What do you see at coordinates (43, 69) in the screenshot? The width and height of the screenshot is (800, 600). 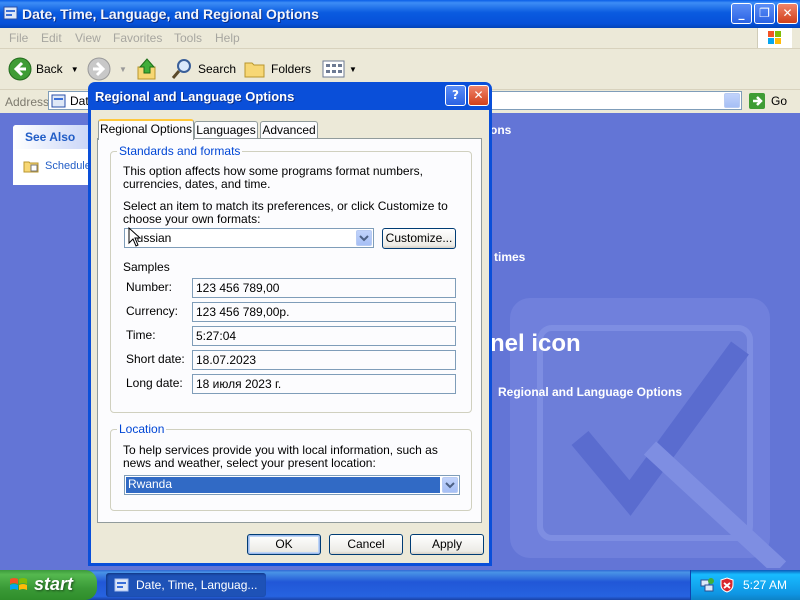 I see `back-button: Back ▼` at bounding box center [43, 69].